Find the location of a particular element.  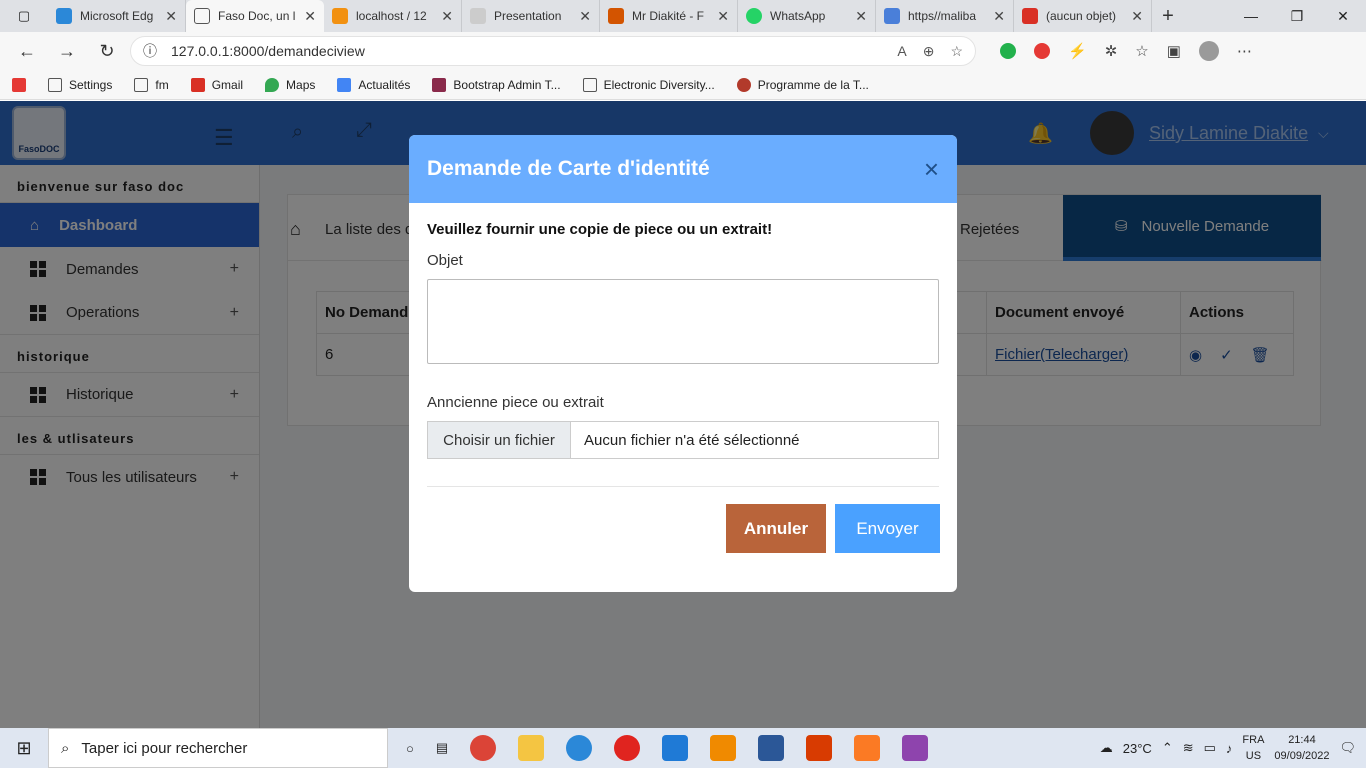

browser-tab: (aucun objet) ✕ is located at coordinates (1083, 16).